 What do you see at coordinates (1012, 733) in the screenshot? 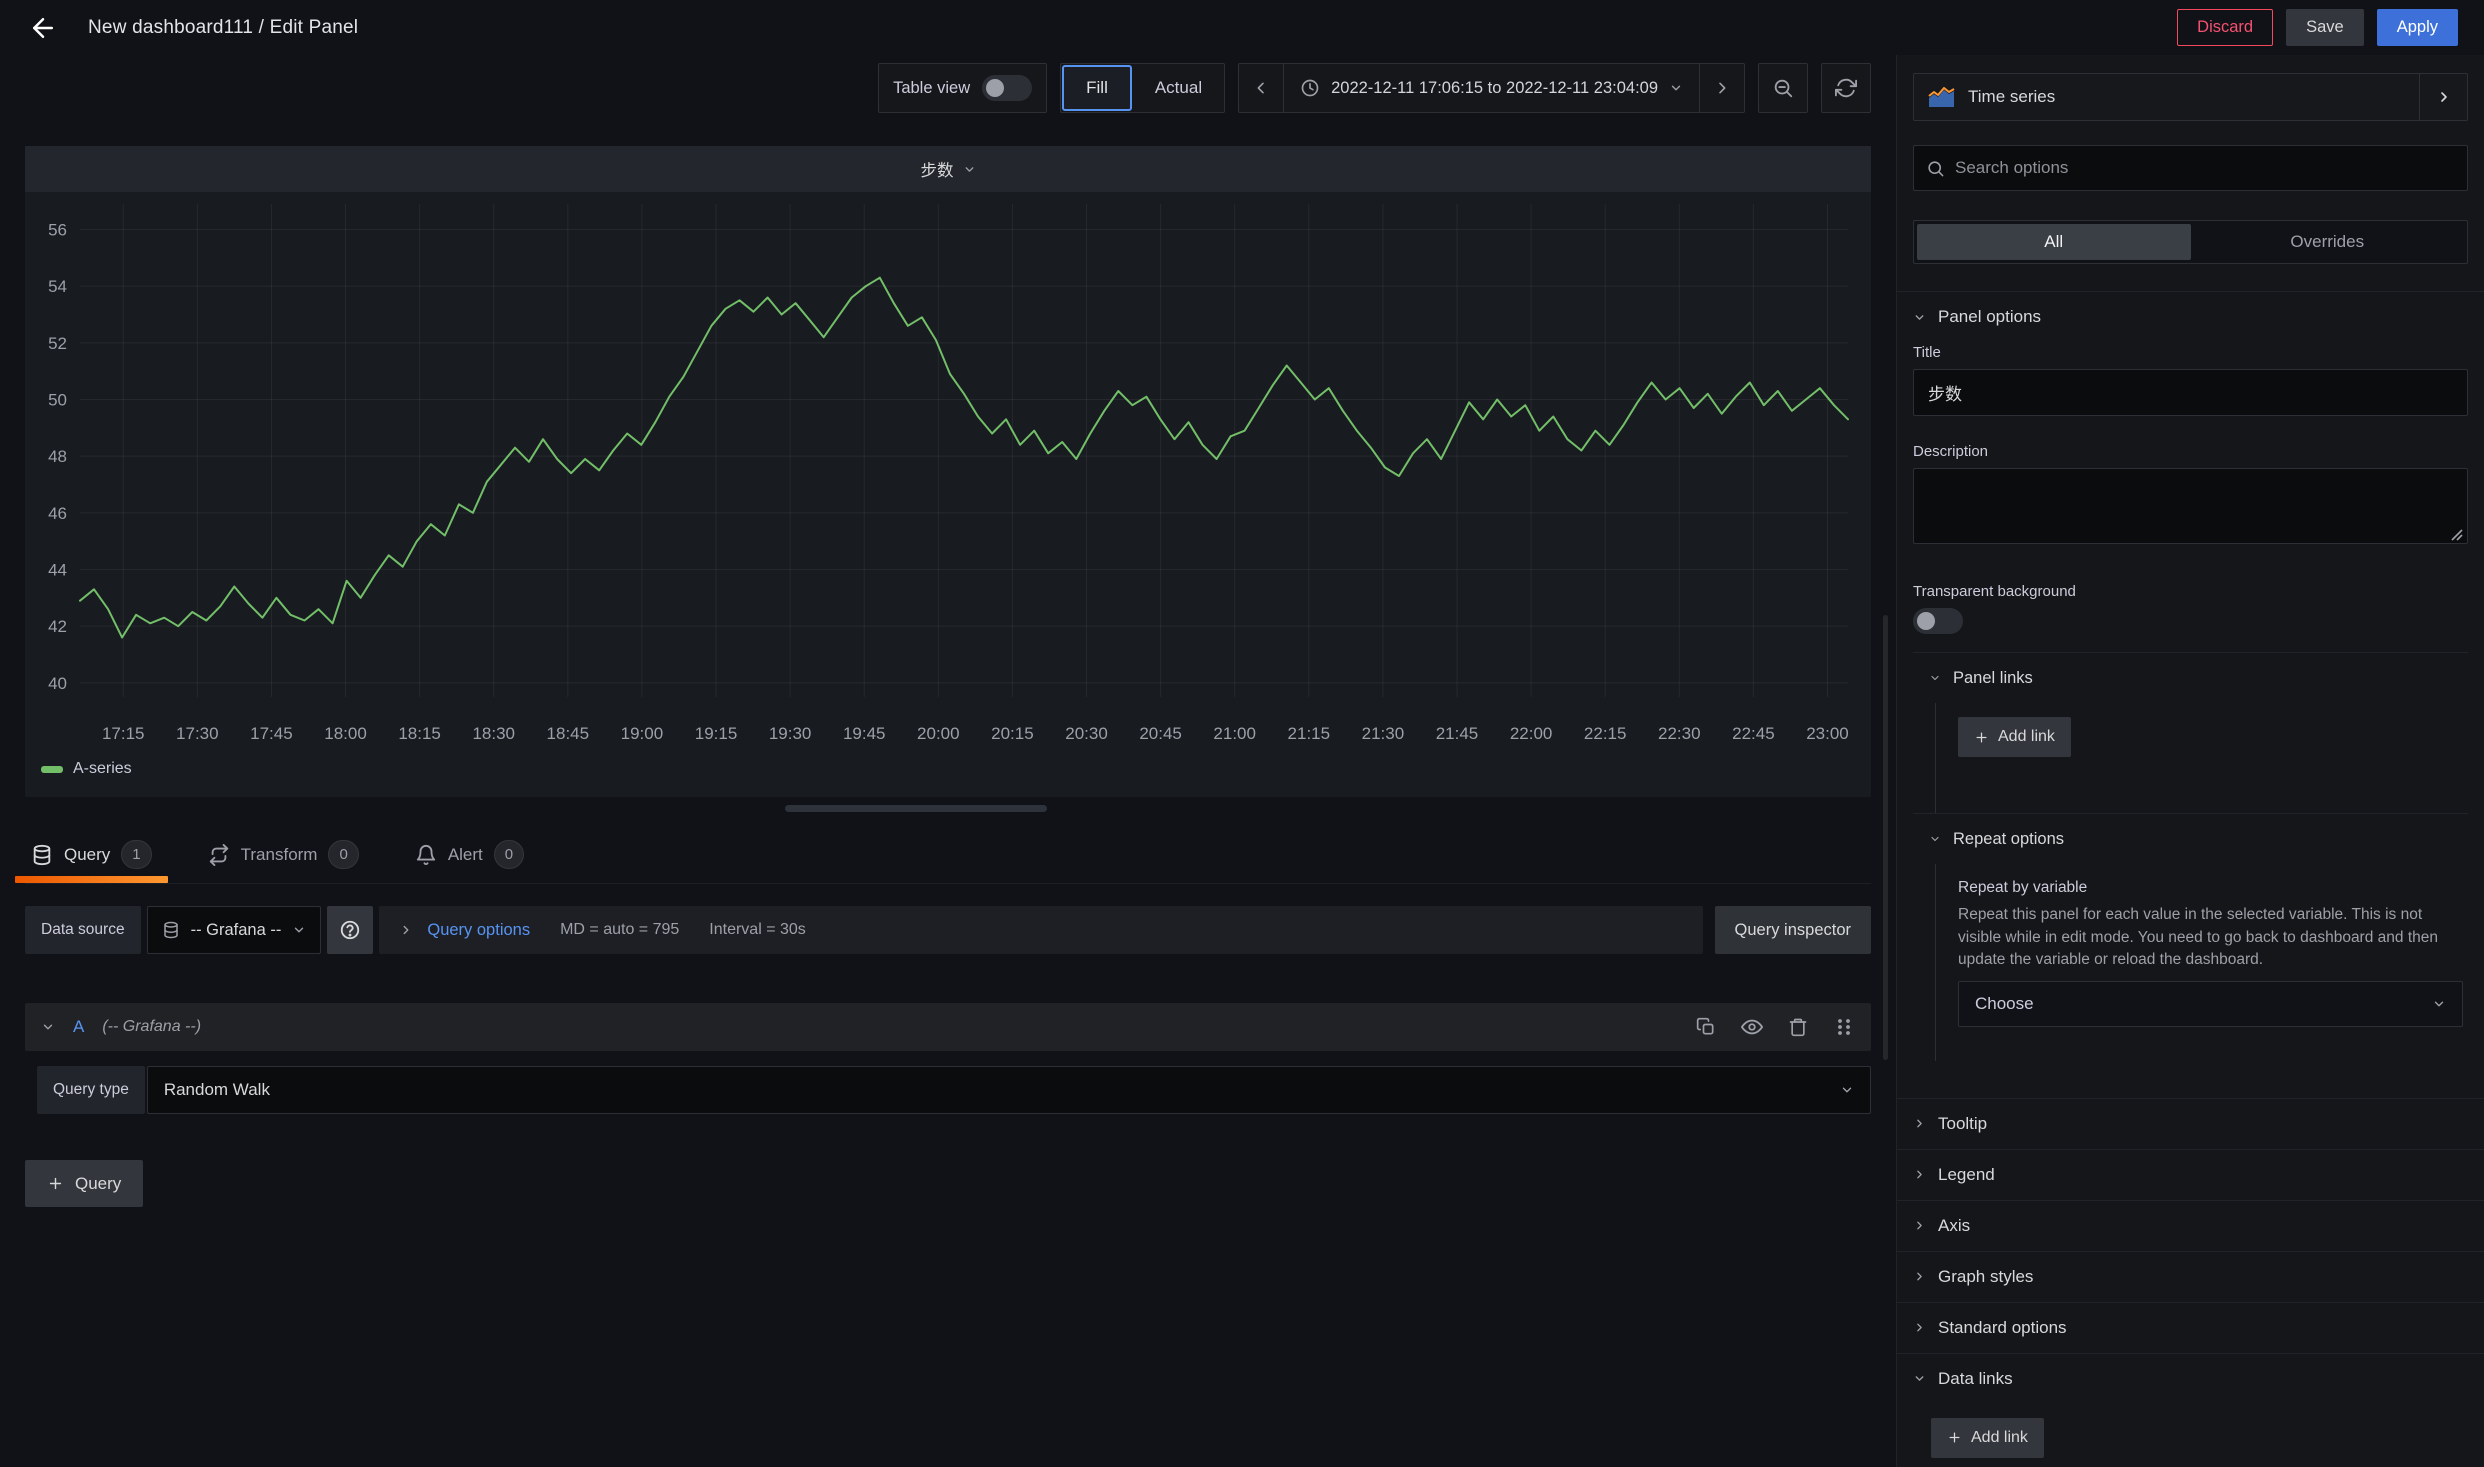
I see `svg-text: 20:15` at bounding box center [1012, 733].